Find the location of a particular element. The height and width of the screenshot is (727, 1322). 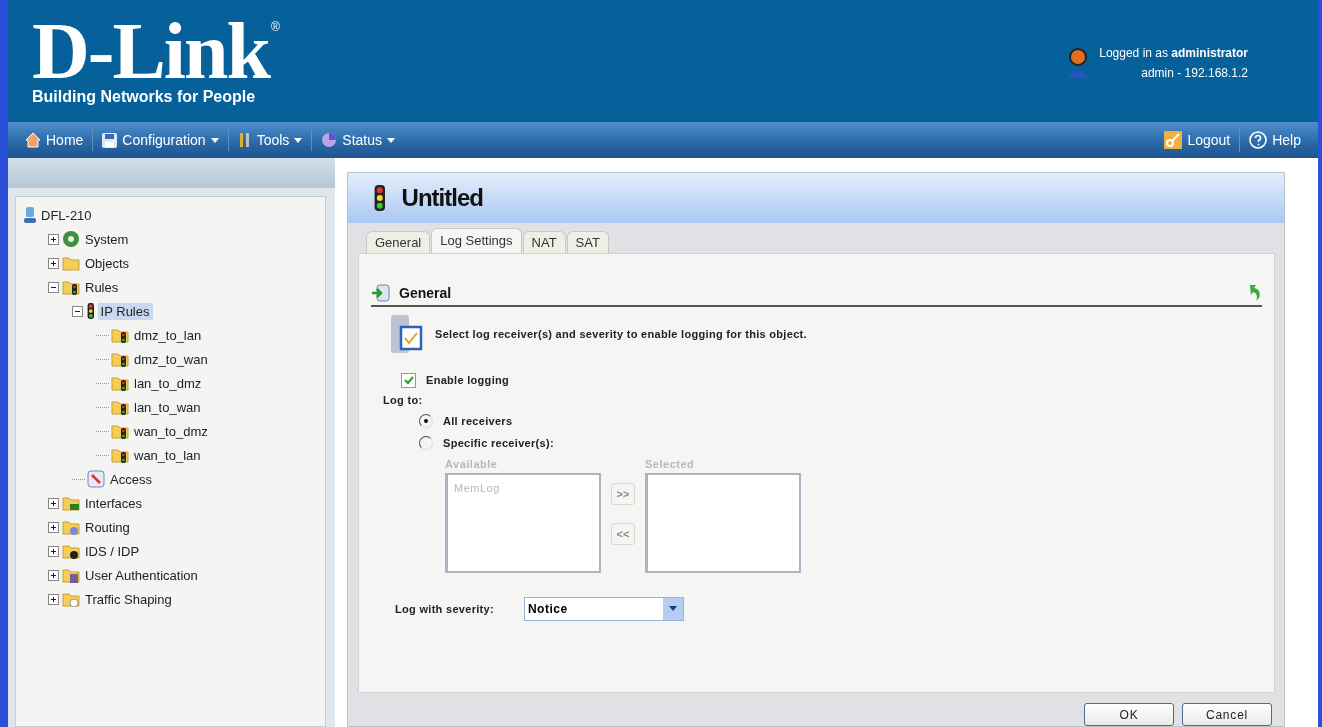

list-label: Available is located at coordinates (472, 463).